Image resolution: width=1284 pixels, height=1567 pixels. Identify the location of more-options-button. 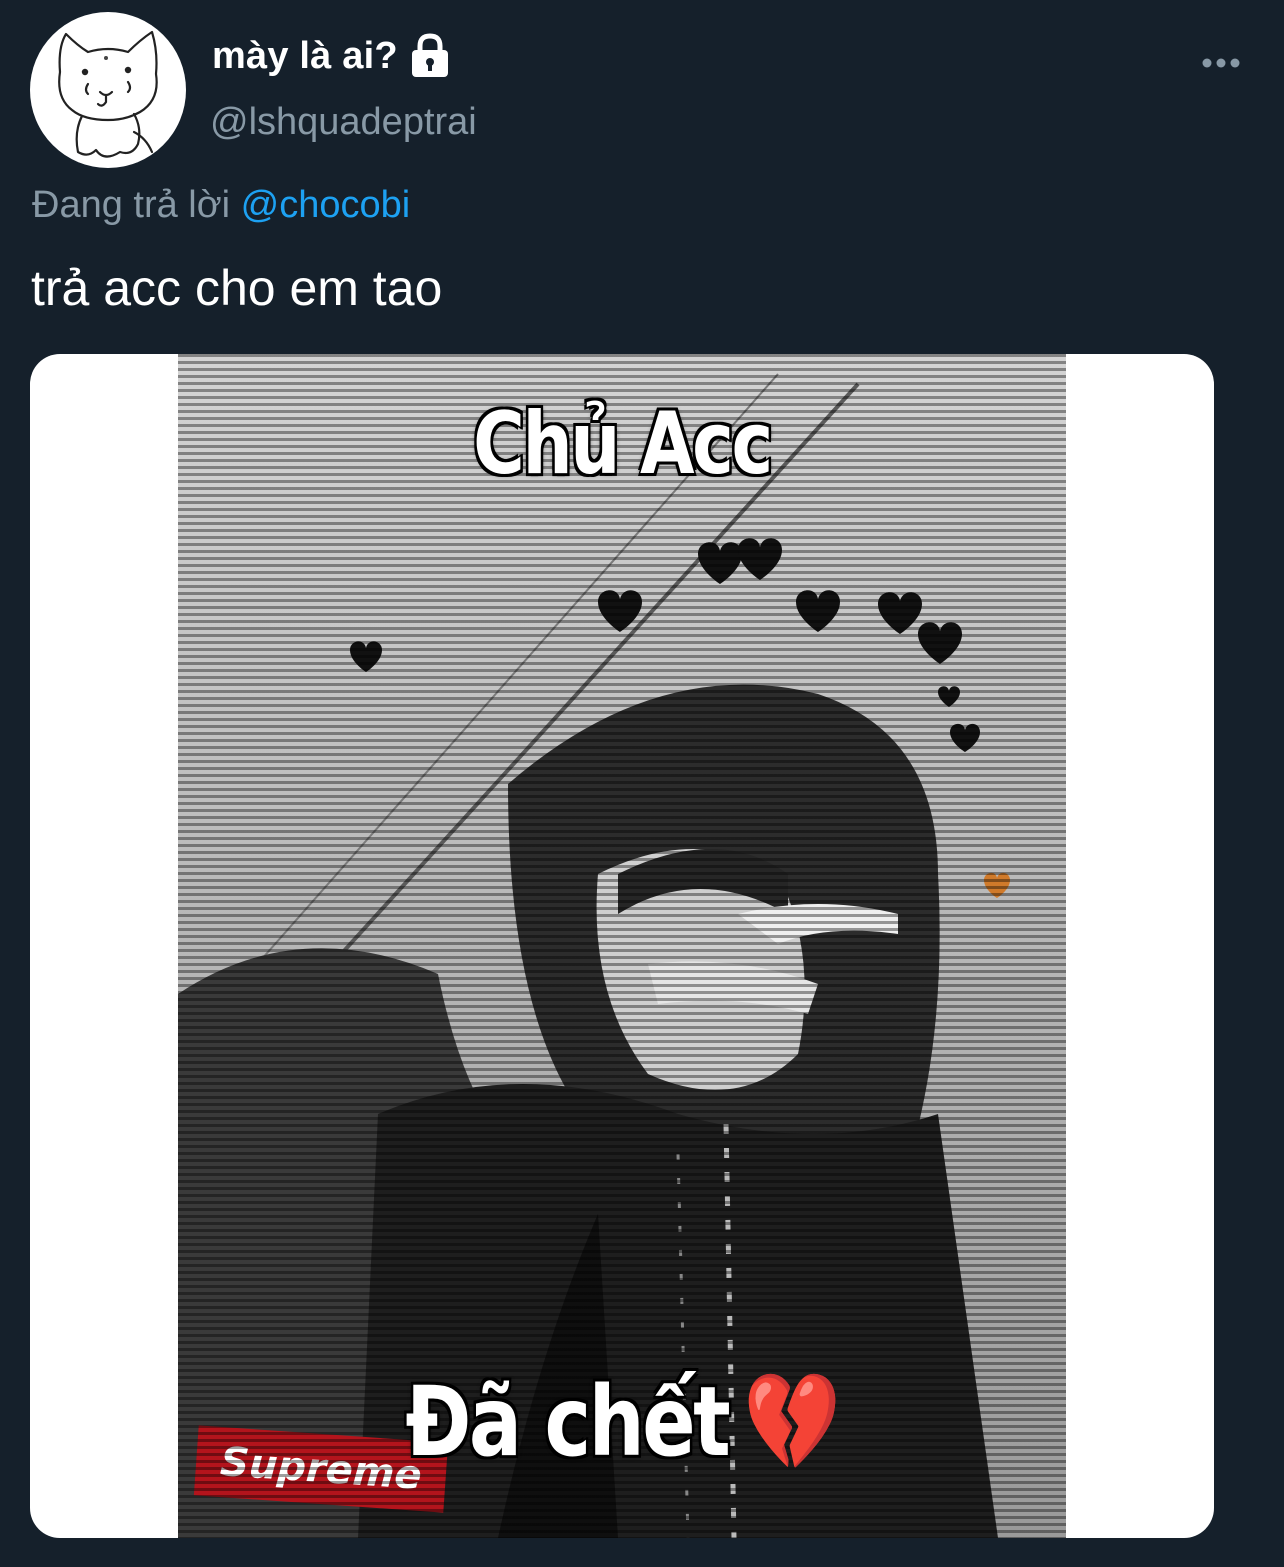
(1221, 63).